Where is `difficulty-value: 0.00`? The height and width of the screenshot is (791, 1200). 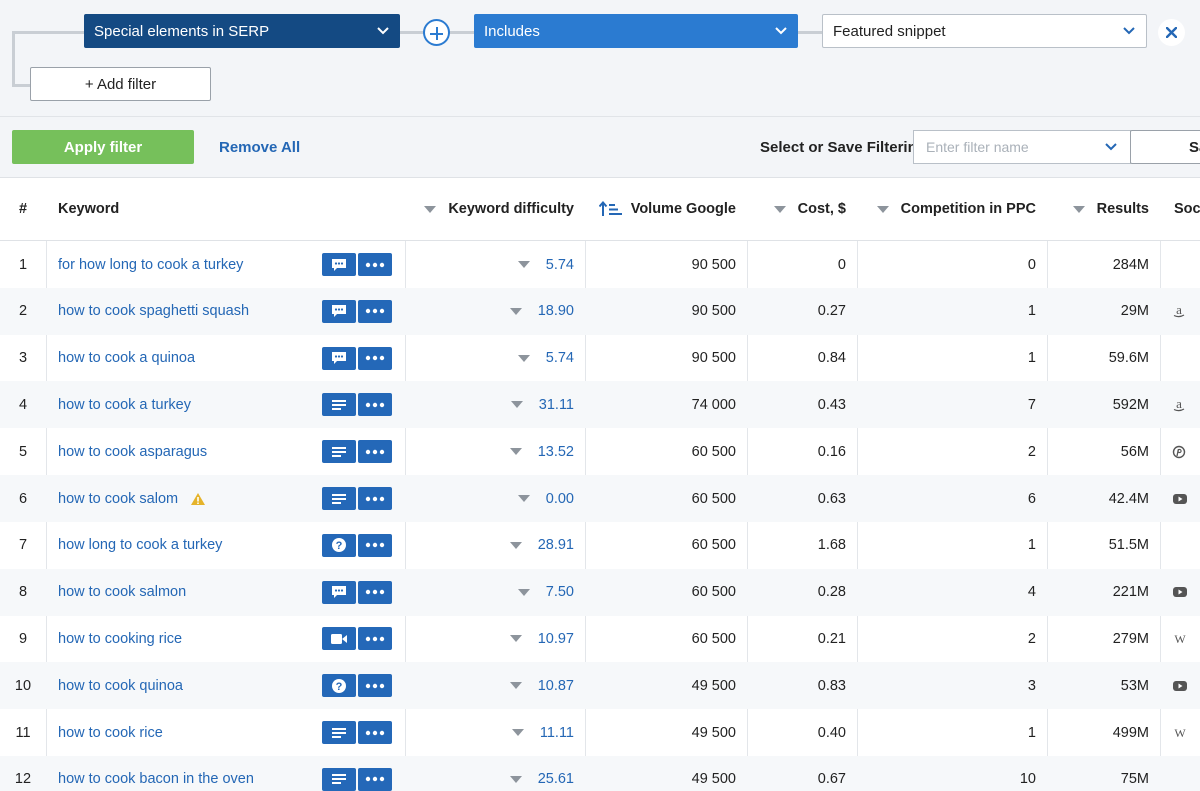 difficulty-value: 0.00 is located at coordinates (560, 499).